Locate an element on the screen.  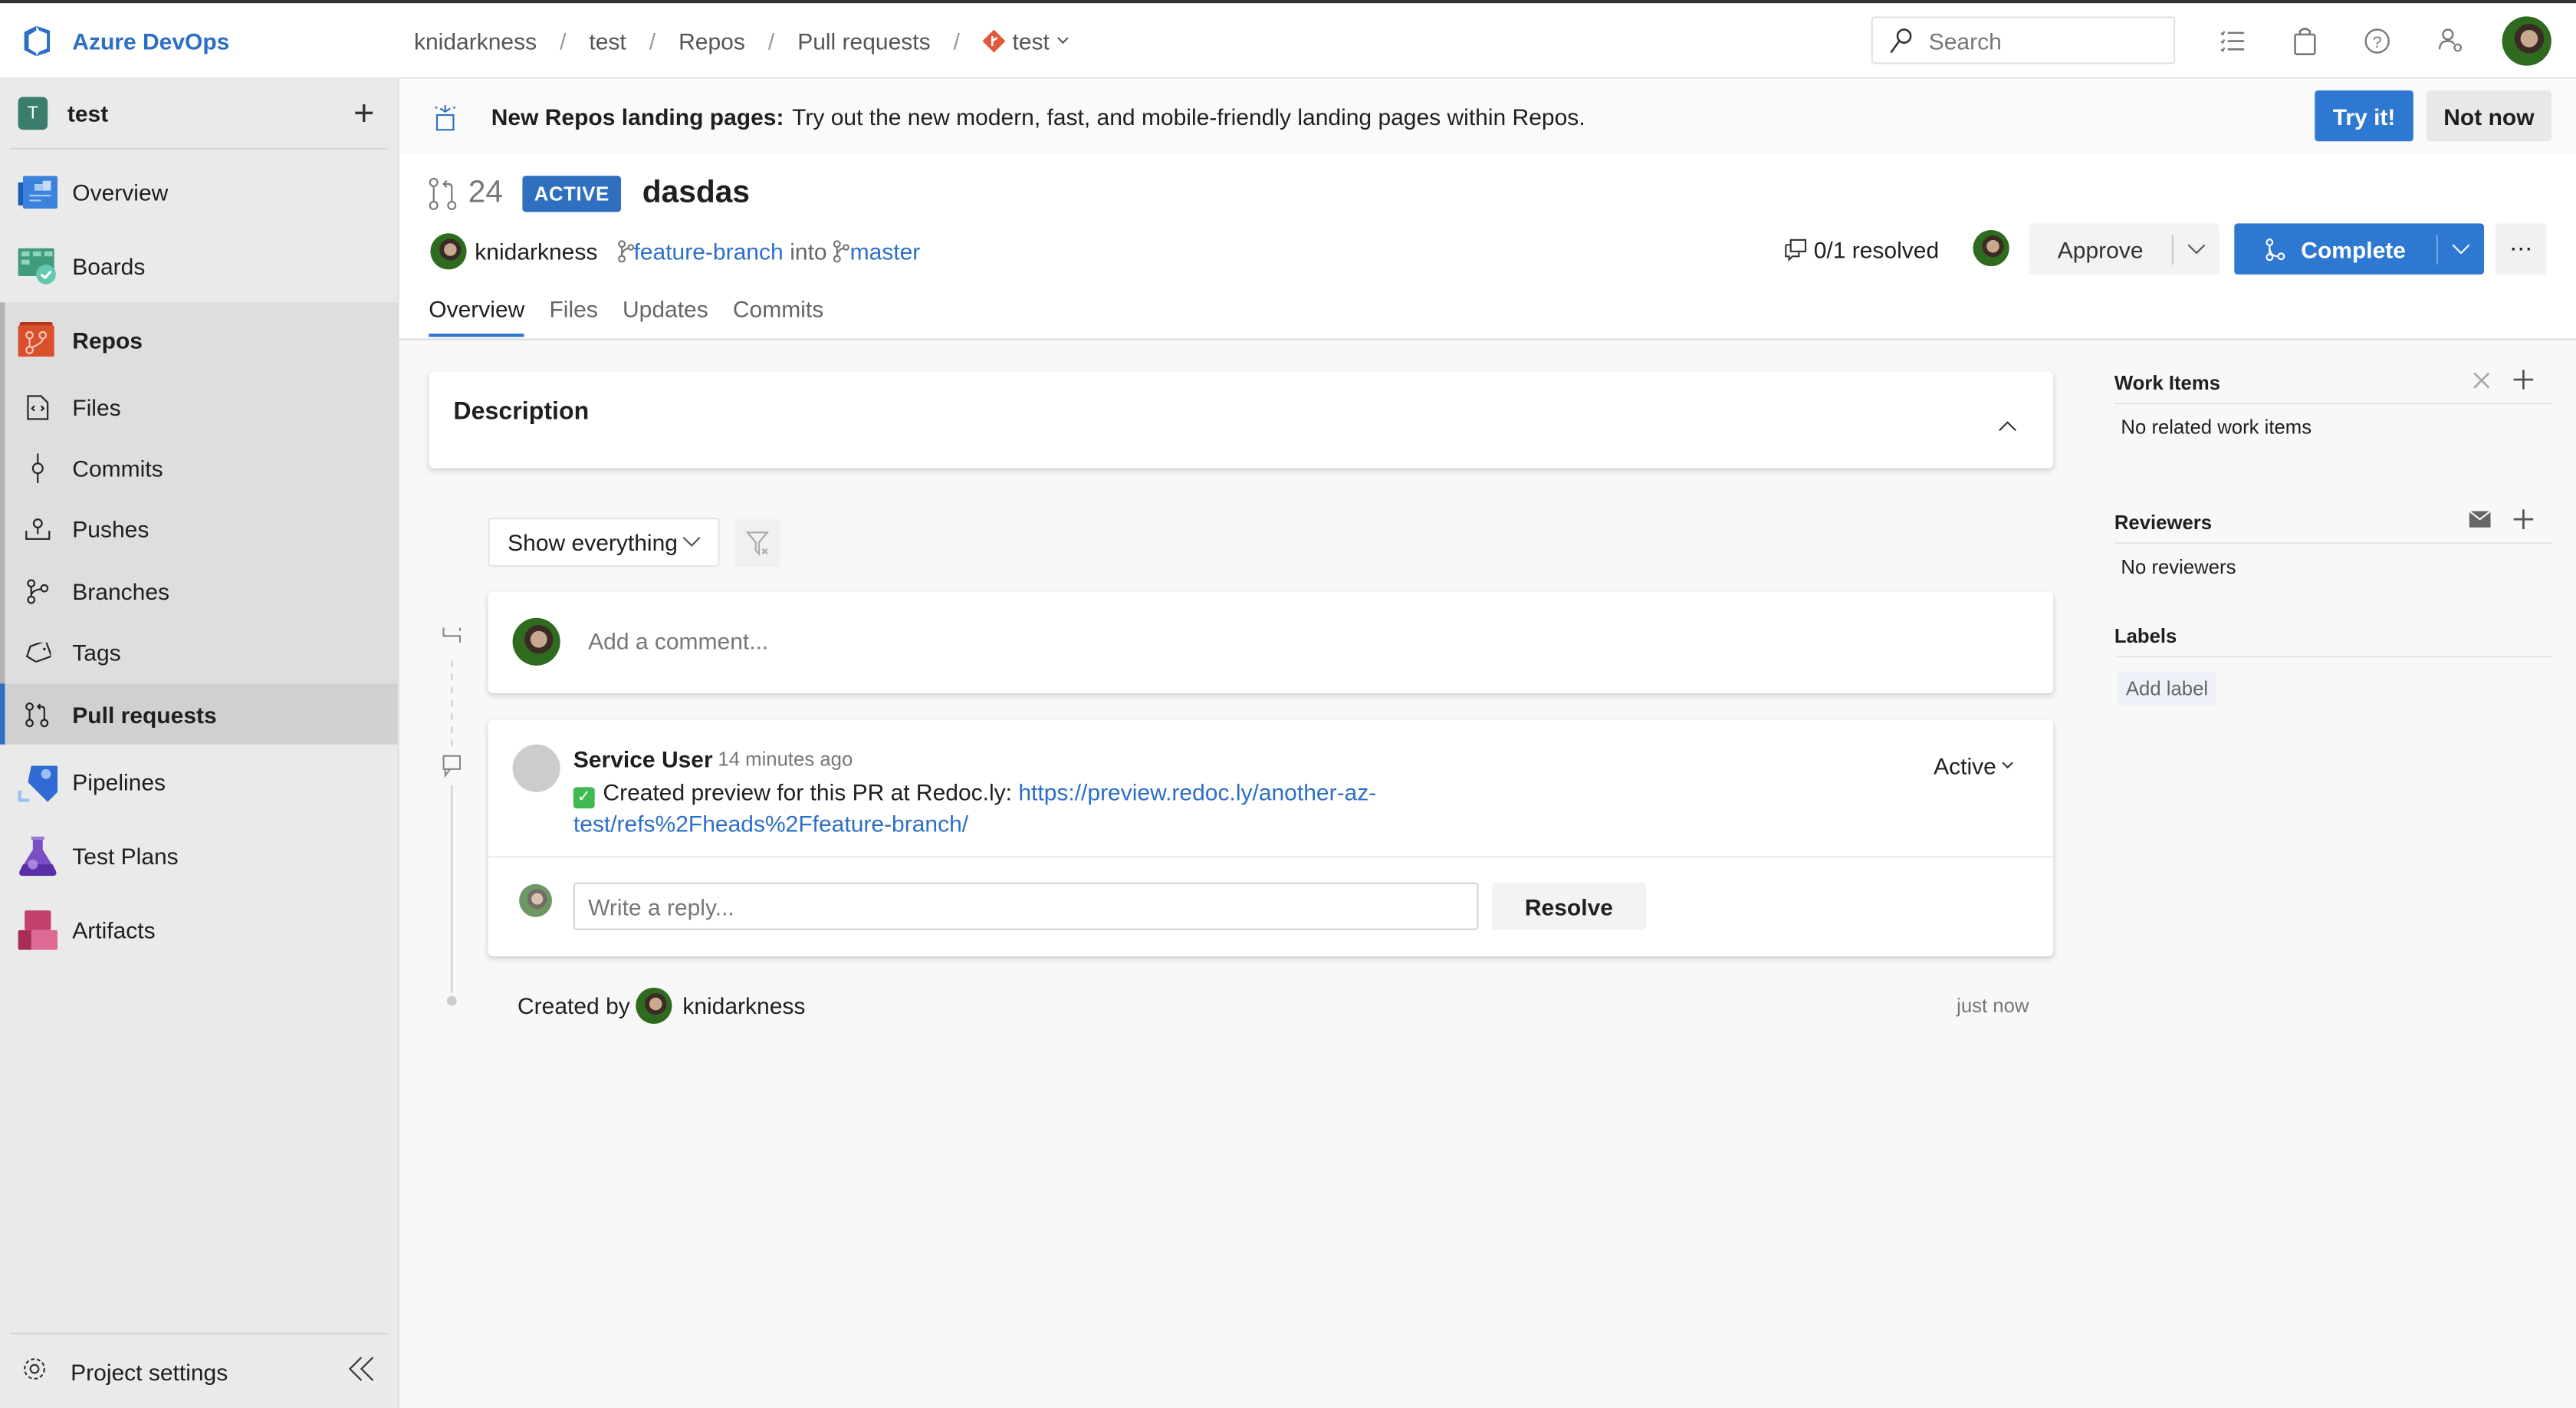
project-badge: T is located at coordinates (33, 113).